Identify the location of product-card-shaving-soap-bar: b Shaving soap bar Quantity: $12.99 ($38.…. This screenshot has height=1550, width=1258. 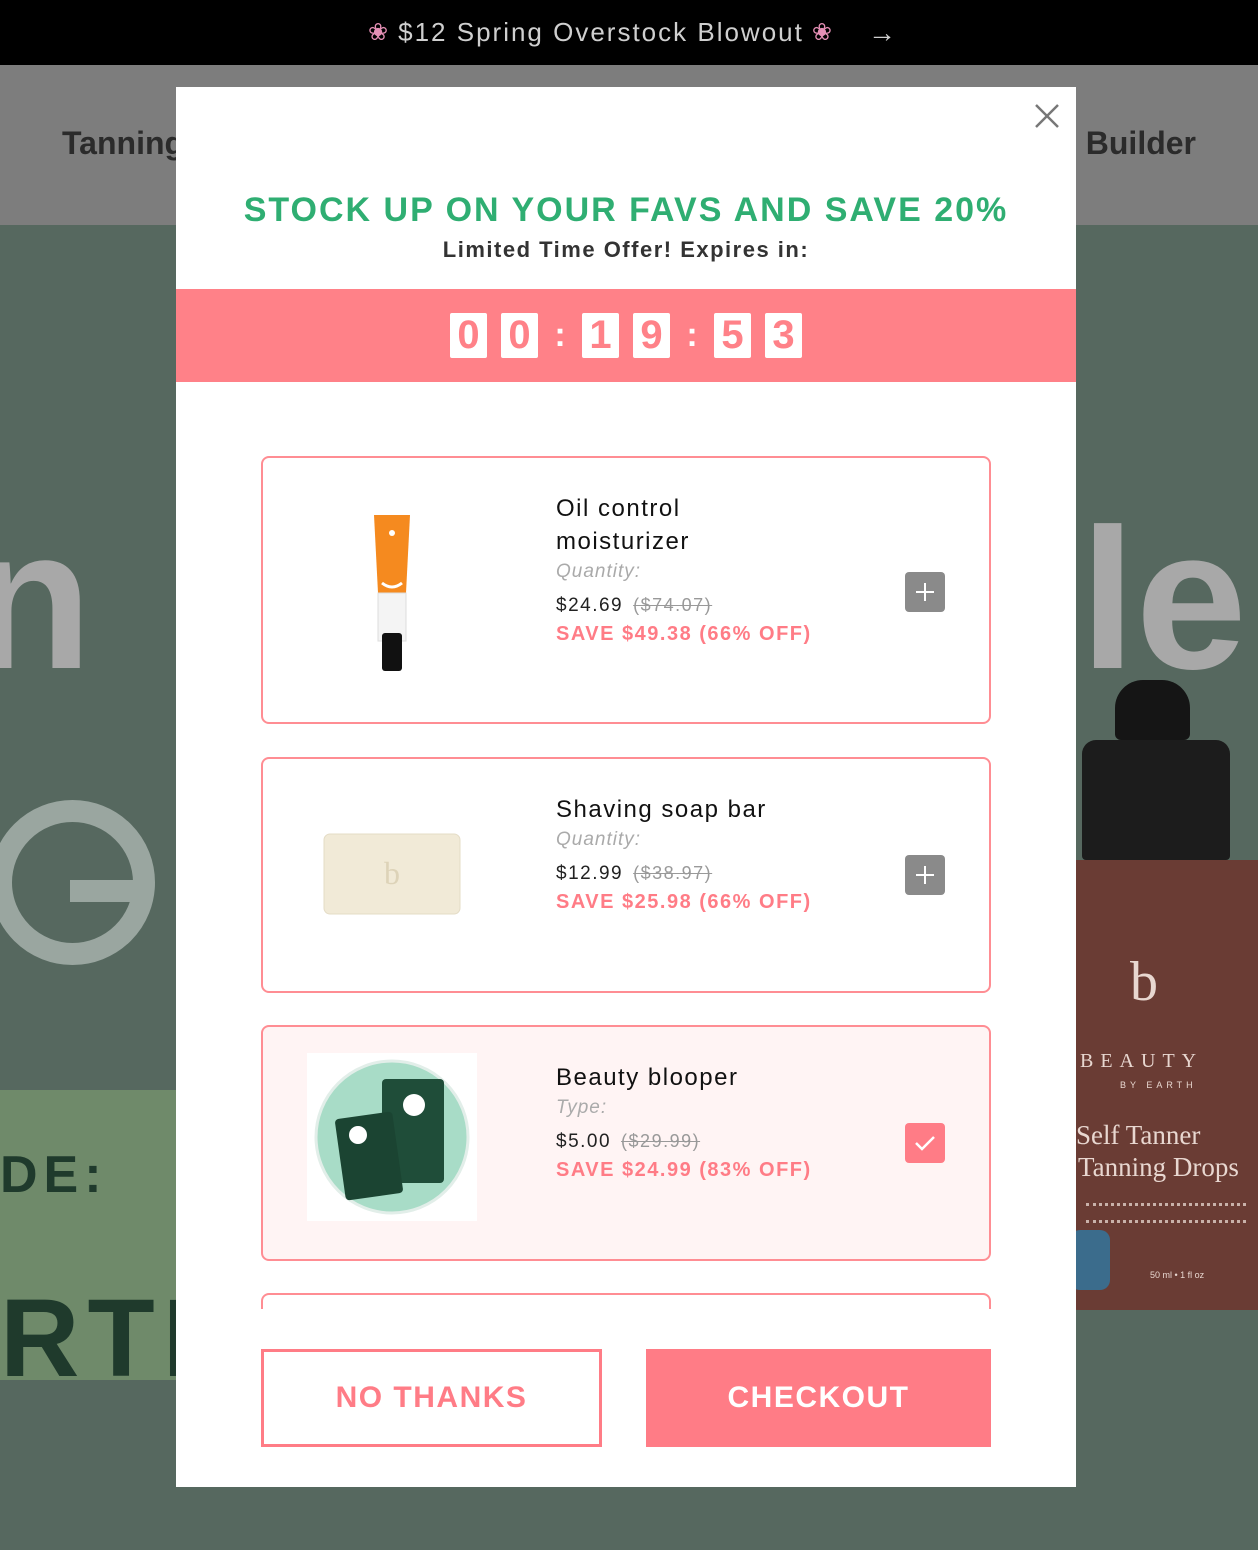
(626, 875).